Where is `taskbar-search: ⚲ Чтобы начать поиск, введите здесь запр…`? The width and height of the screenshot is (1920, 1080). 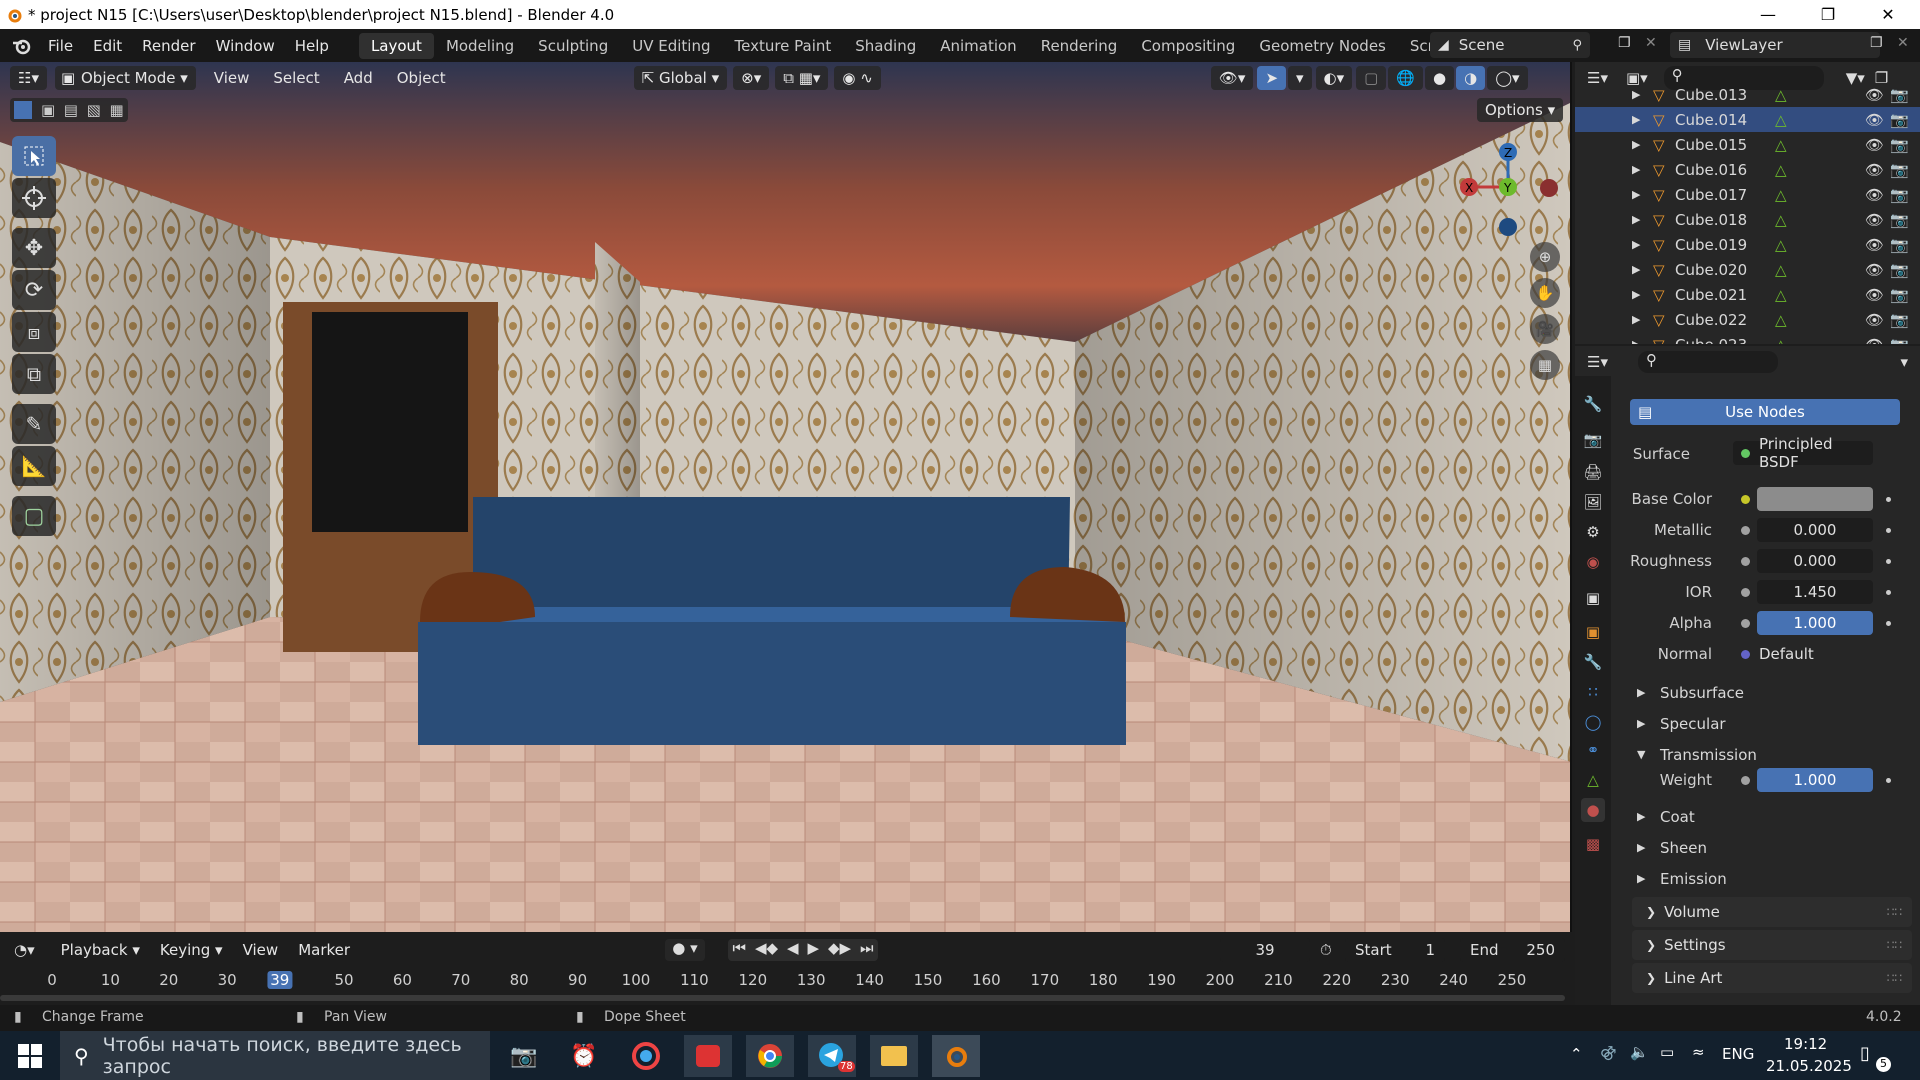
taskbar-search: ⚲ Чтобы начать поиск, введите здесь запр… is located at coordinates (275, 1055).